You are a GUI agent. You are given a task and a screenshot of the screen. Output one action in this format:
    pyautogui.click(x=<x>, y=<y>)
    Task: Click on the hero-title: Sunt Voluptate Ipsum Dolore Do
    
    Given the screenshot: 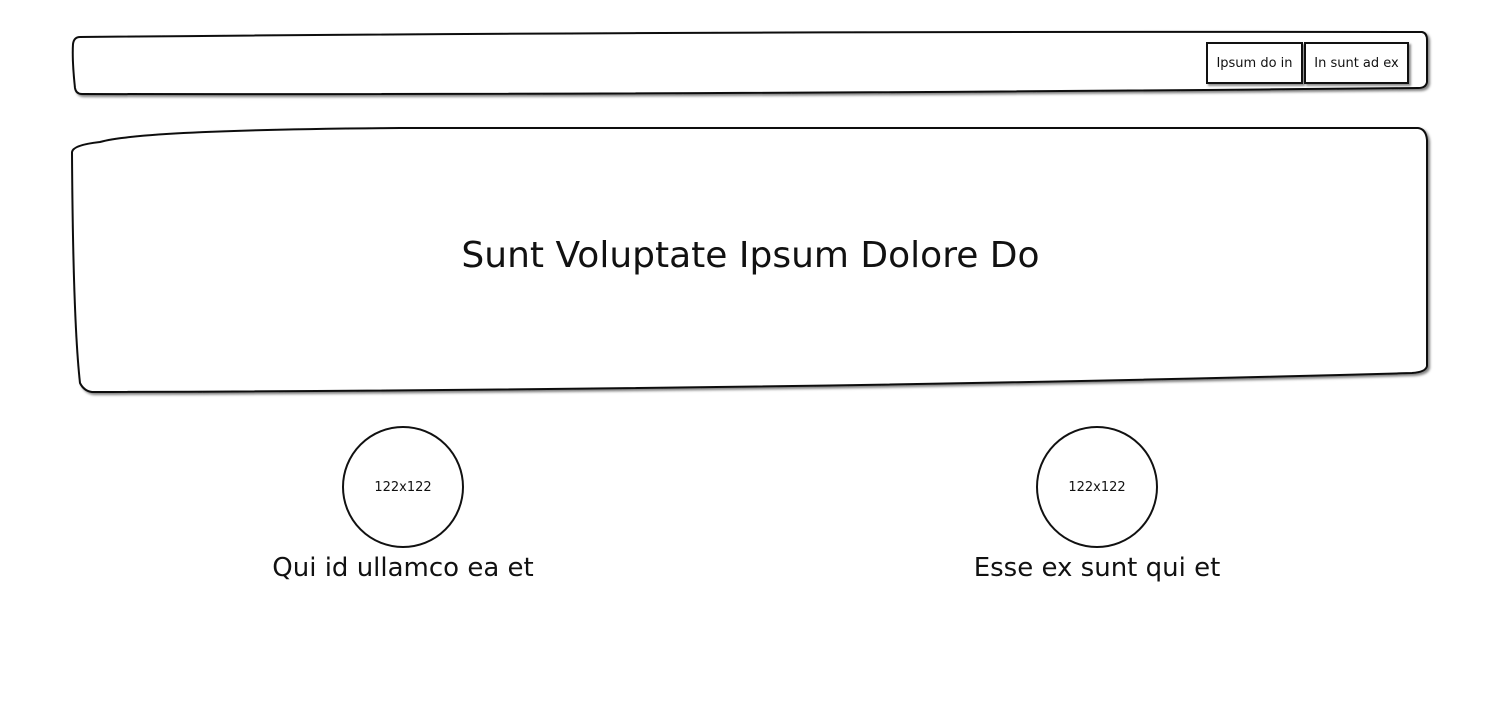 What is the action you would take?
    pyautogui.click(x=750, y=255)
    